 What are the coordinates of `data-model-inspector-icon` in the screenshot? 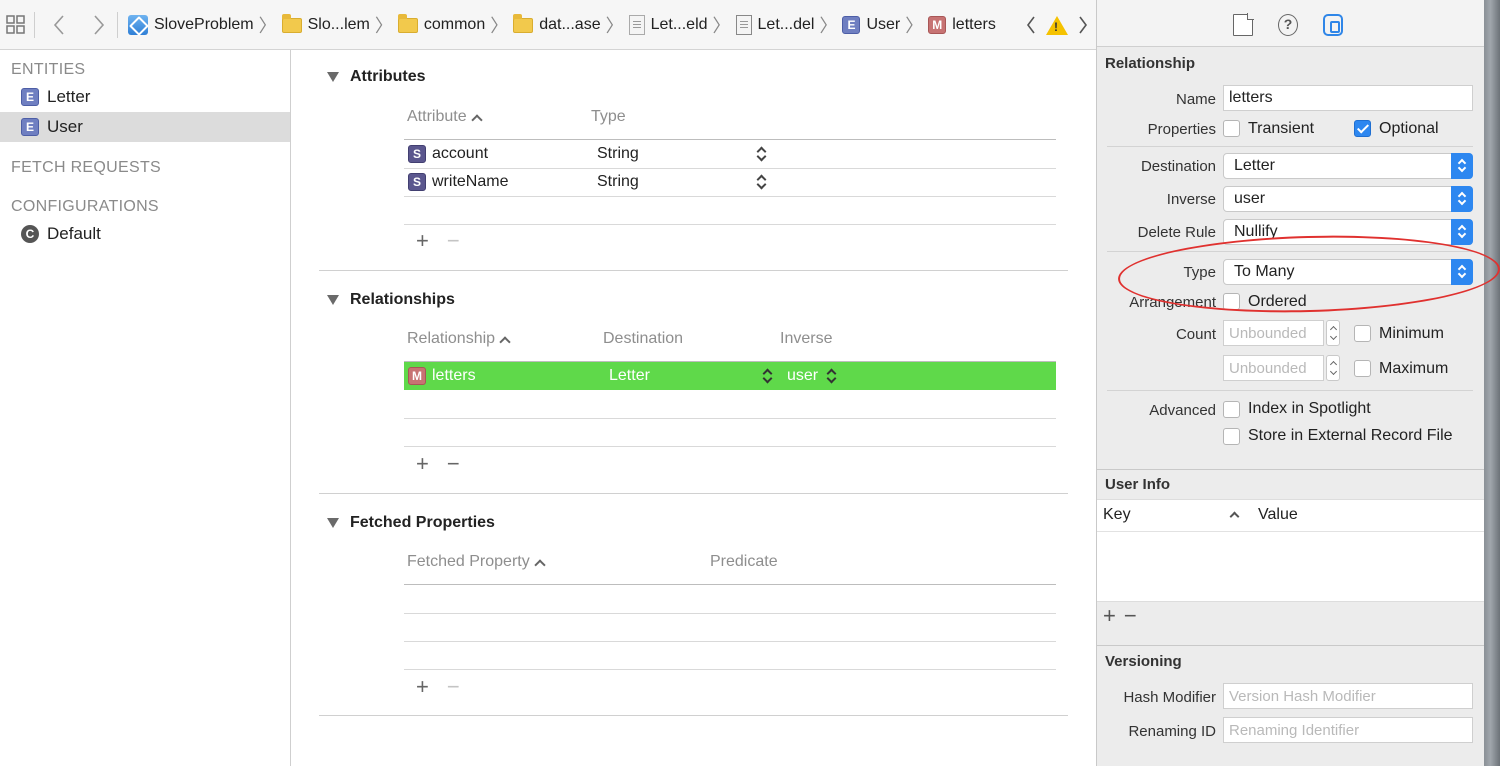 It's located at (1333, 25).